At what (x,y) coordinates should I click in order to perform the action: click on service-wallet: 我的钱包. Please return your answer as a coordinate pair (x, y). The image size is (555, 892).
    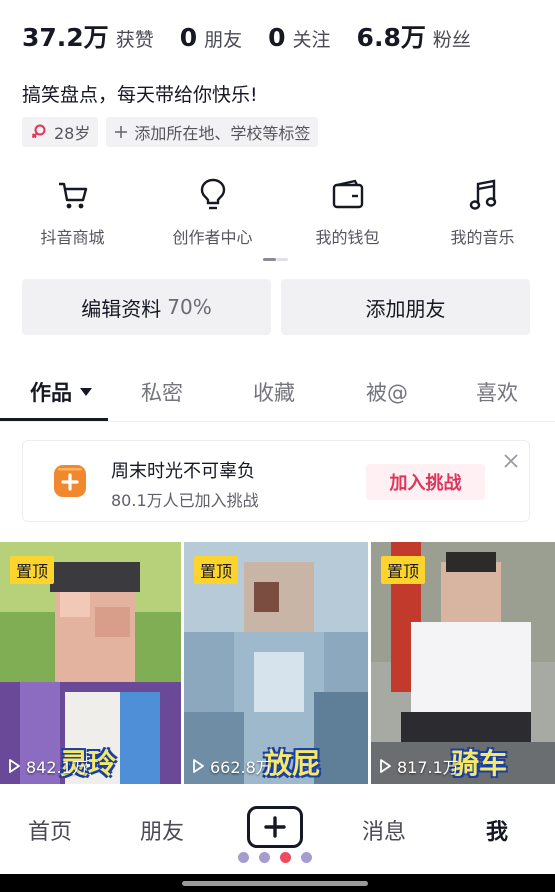
    Looking at the image, I should click on (347, 211).